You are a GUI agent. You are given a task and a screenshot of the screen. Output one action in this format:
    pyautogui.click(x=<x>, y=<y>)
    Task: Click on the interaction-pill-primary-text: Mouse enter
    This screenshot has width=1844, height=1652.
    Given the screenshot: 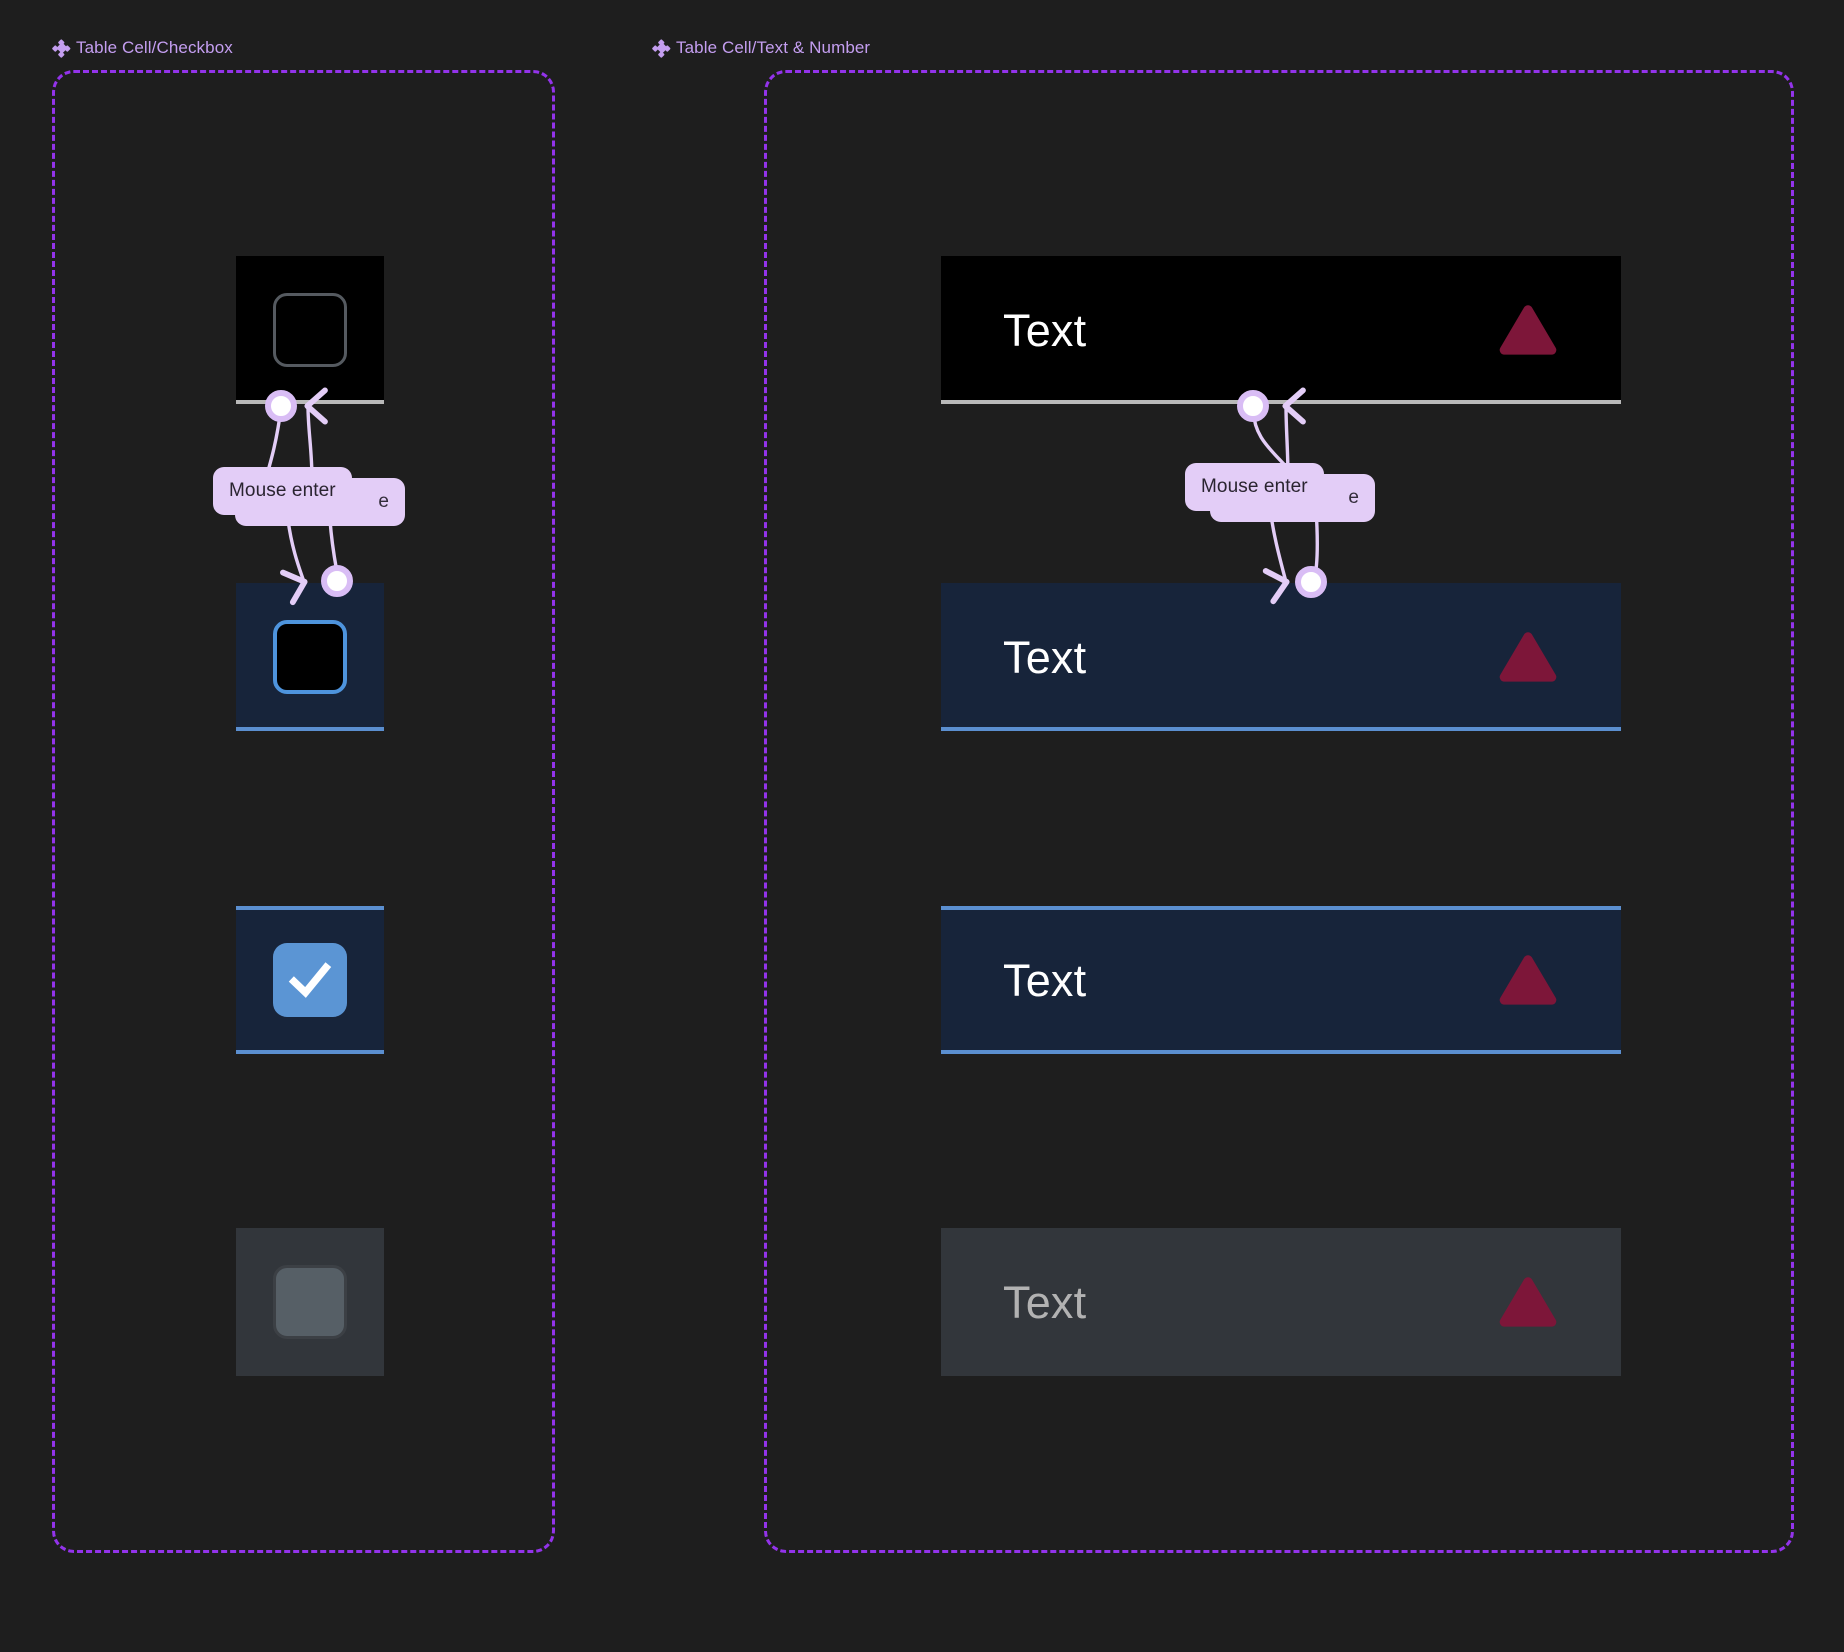 What is the action you would take?
    pyautogui.click(x=1254, y=487)
    